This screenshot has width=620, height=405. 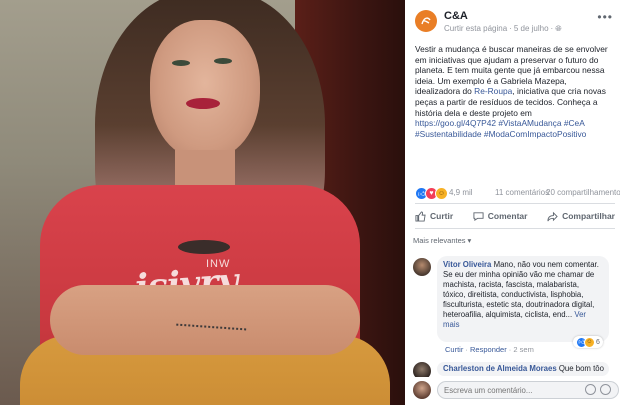 I want to click on shares-count: 20 compartilhamentos, so click(x=583, y=192).